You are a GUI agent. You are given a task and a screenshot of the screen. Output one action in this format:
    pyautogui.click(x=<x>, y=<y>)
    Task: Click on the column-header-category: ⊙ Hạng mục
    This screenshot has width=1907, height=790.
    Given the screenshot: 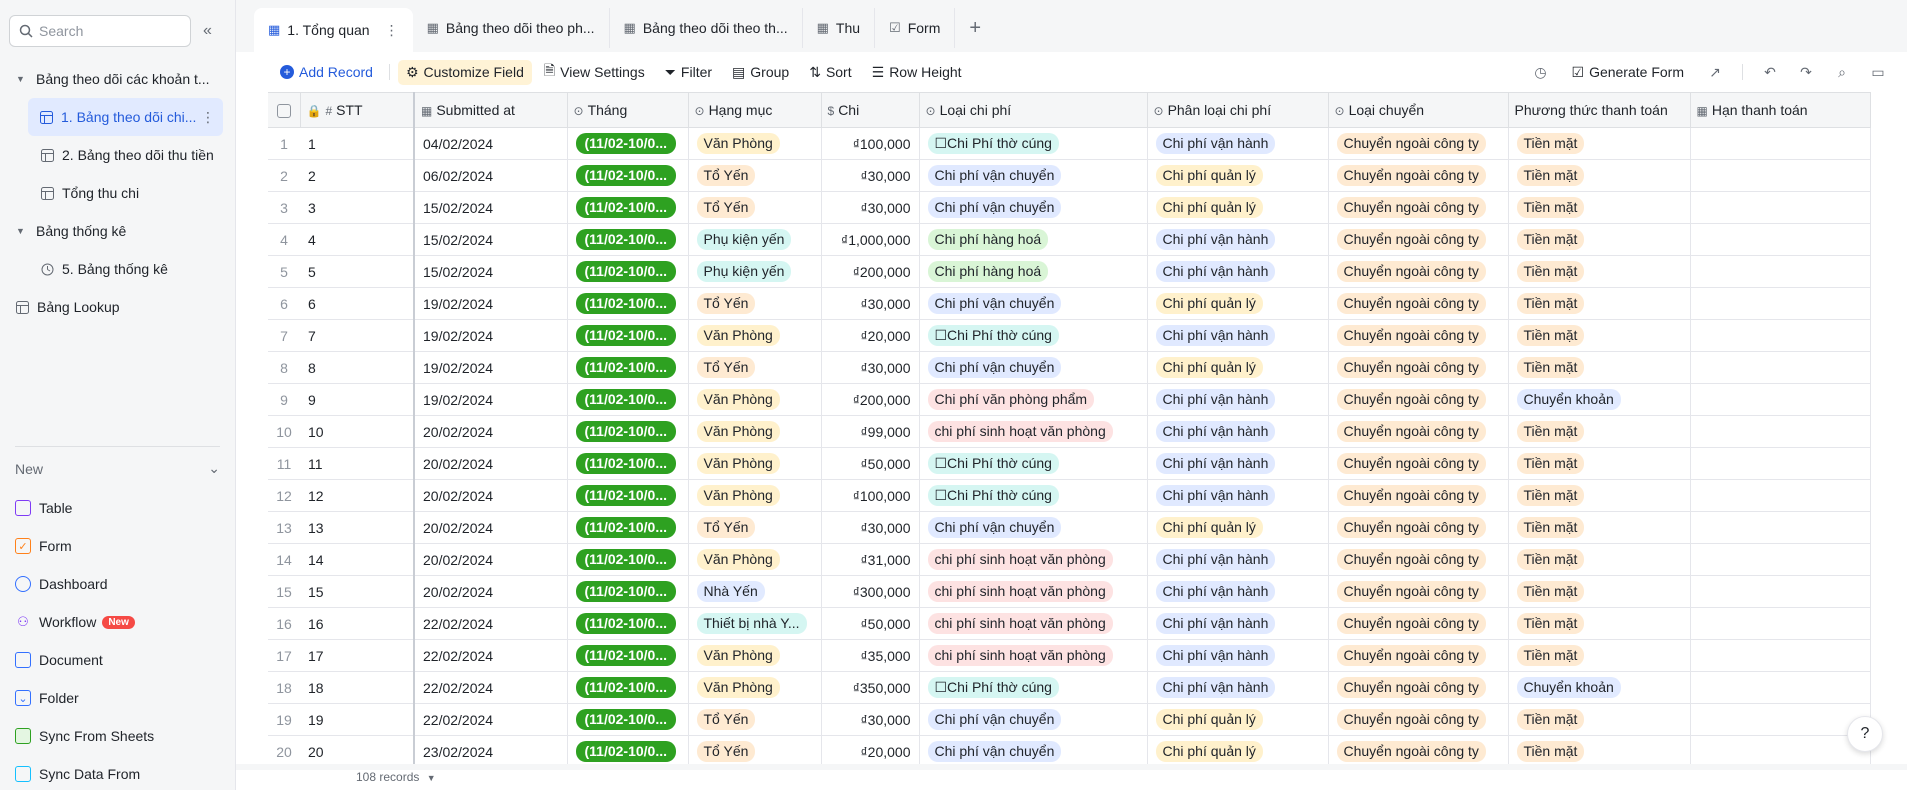 What is the action you would take?
    pyautogui.click(x=755, y=110)
    